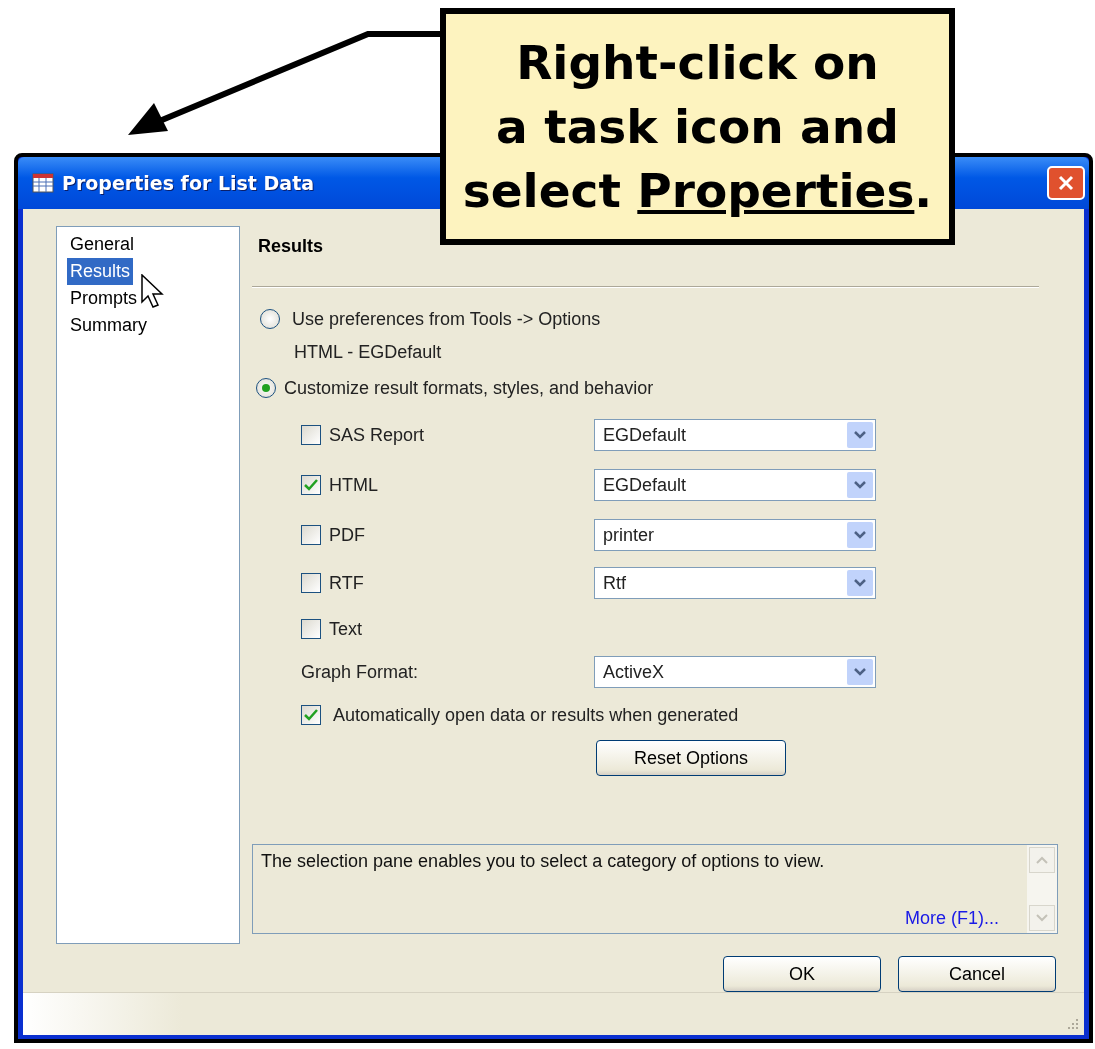  I want to click on scroll-down-icon, so click(1042, 918).